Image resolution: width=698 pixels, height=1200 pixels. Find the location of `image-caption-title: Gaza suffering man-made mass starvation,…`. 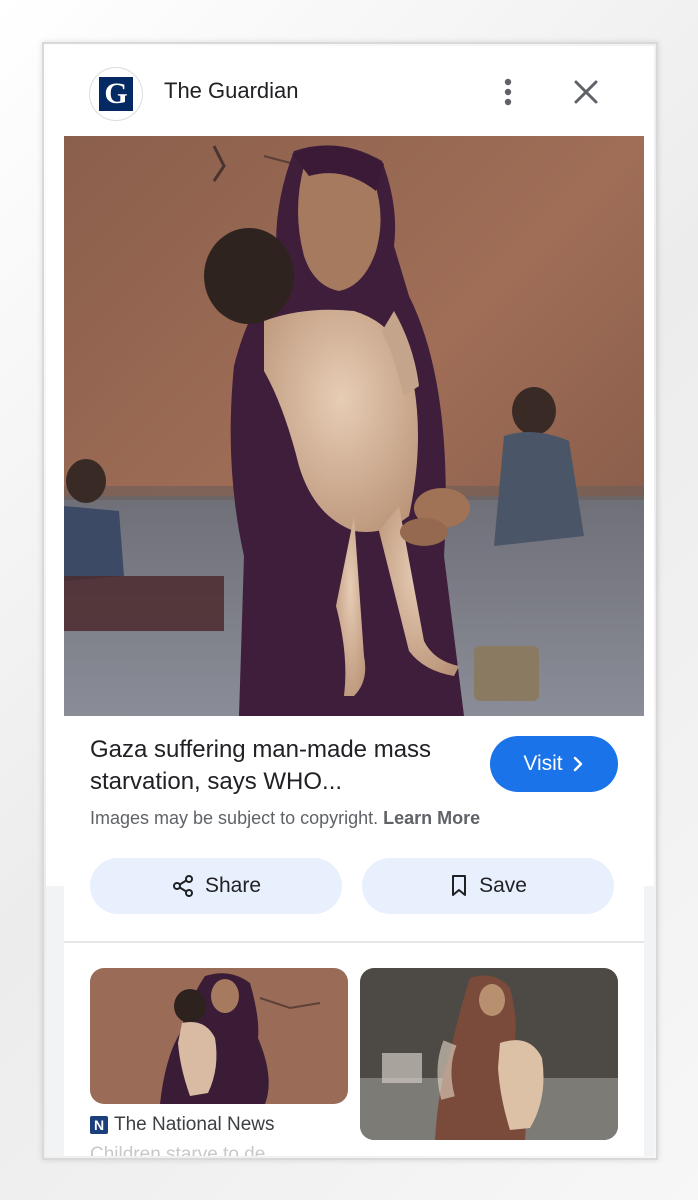

image-caption-title: Gaza suffering man-made mass starvation,… is located at coordinates (270, 766).